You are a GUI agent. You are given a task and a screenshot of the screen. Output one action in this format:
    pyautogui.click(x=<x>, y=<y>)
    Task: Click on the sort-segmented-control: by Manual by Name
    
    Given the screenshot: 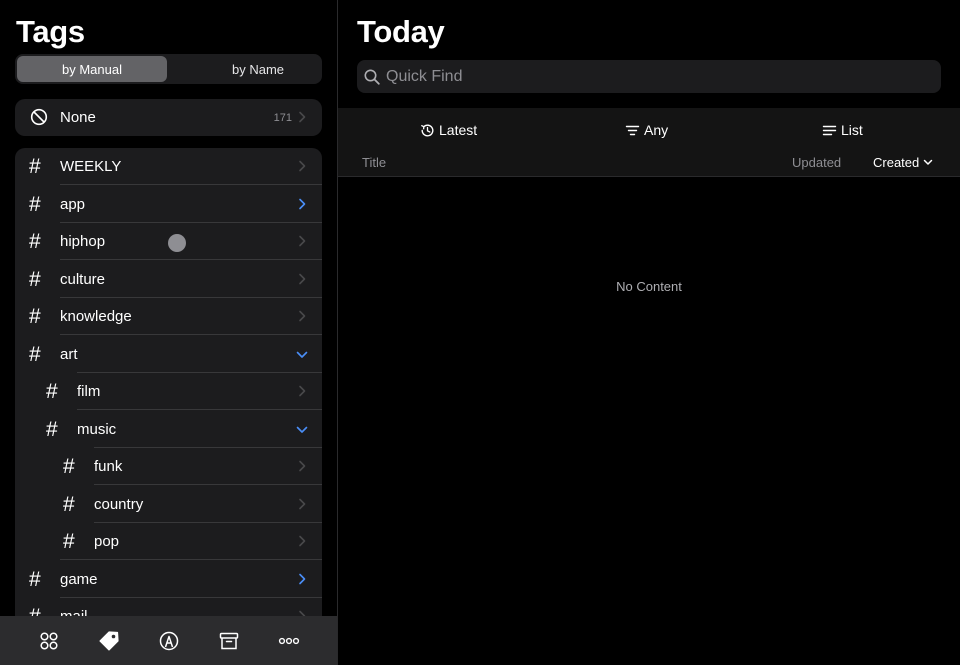 What is the action you would take?
    pyautogui.click(x=168, y=69)
    